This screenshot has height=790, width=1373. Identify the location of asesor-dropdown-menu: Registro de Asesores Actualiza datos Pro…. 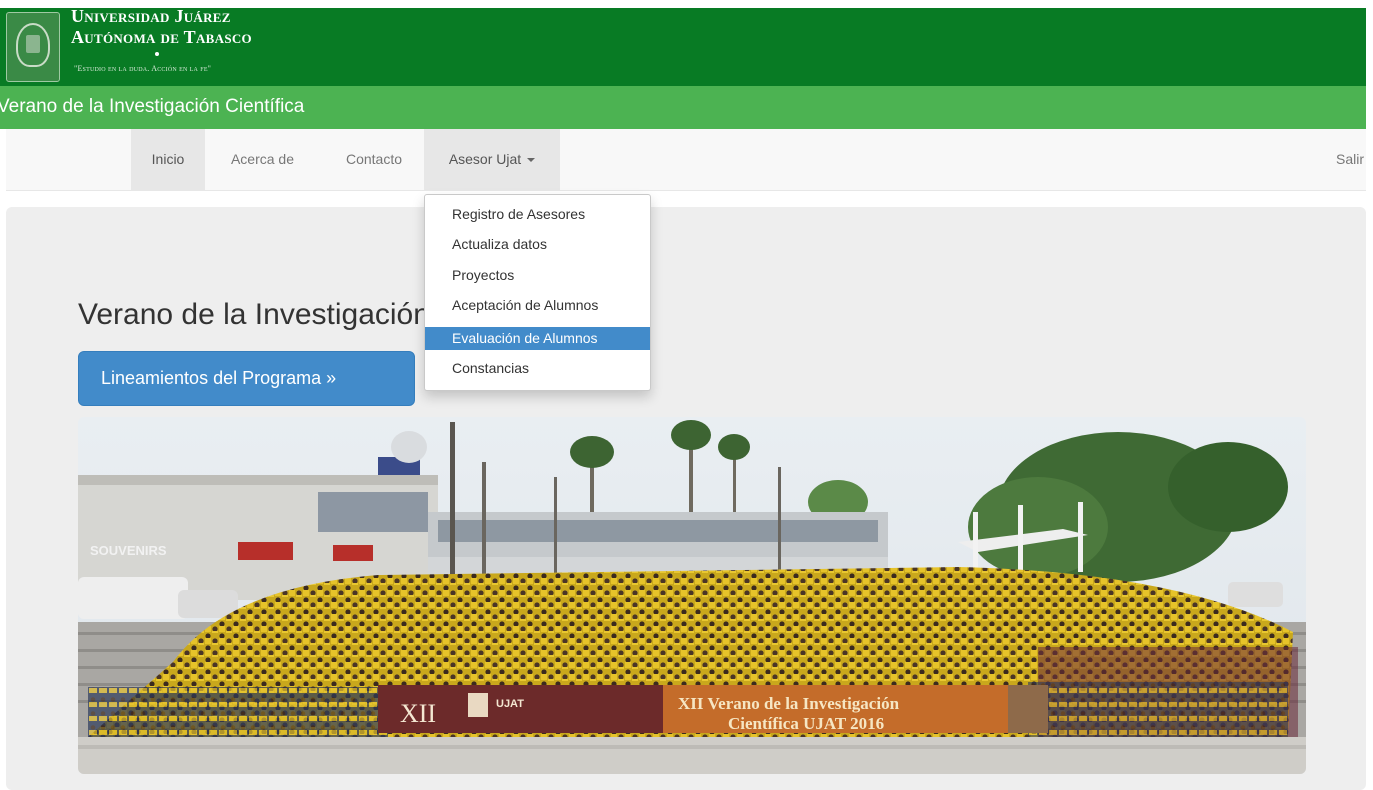
(537, 292).